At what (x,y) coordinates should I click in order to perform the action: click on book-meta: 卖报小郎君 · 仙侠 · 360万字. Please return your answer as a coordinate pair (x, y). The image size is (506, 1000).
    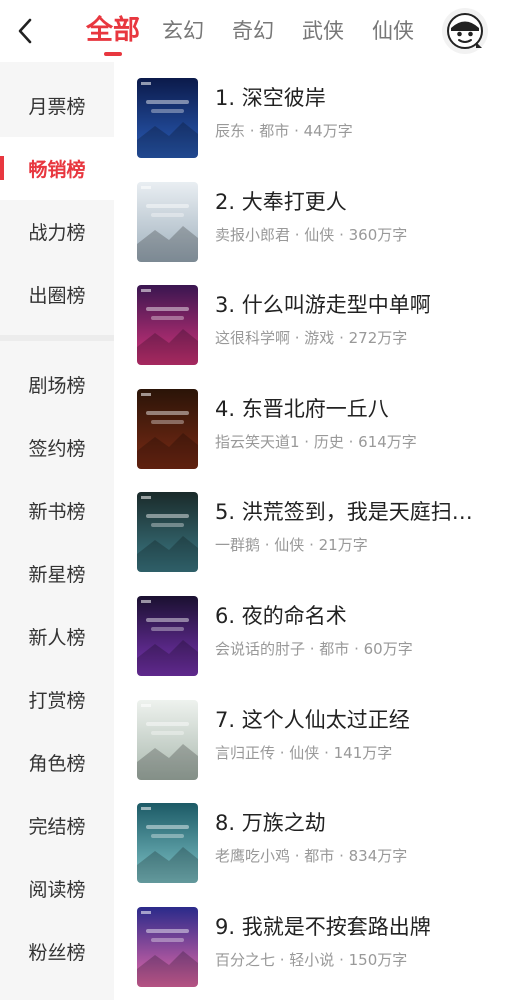
    Looking at the image, I should click on (311, 235).